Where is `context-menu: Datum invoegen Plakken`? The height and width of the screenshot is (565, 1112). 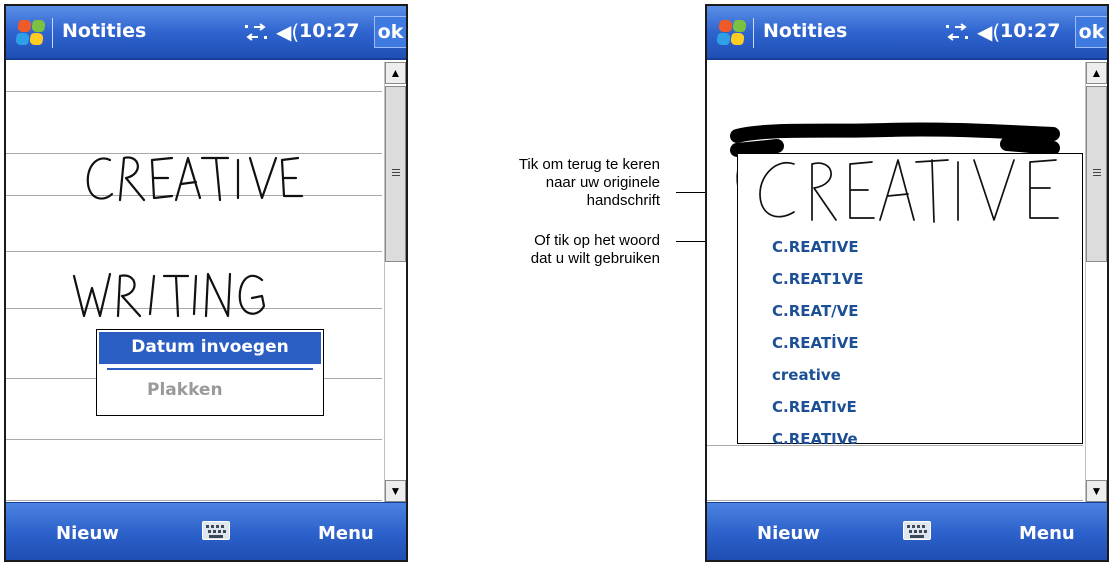
context-menu: Datum invoegen Plakken is located at coordinates (210, 372).